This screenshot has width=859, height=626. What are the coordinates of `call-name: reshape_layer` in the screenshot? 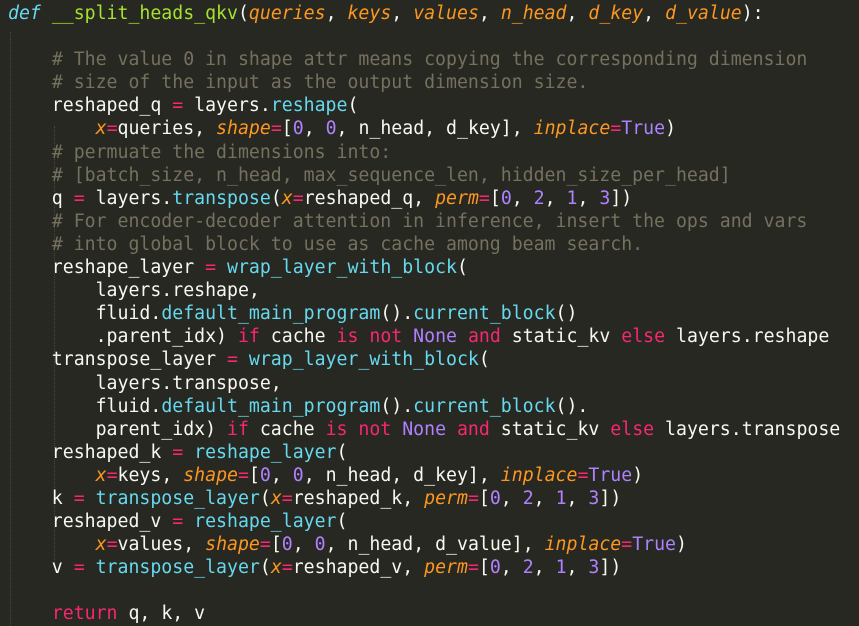 It's located at (265, 452).